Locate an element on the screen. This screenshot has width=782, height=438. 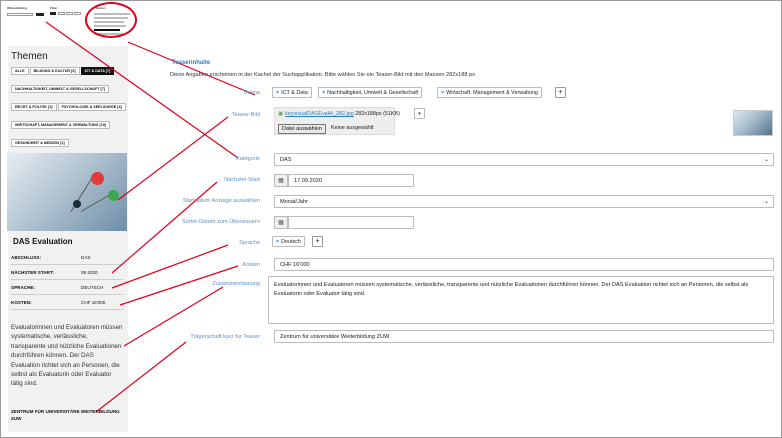
startdatum-anzeige-select: Monat/Jahr ⌄ is located at coordinates (524, 201).